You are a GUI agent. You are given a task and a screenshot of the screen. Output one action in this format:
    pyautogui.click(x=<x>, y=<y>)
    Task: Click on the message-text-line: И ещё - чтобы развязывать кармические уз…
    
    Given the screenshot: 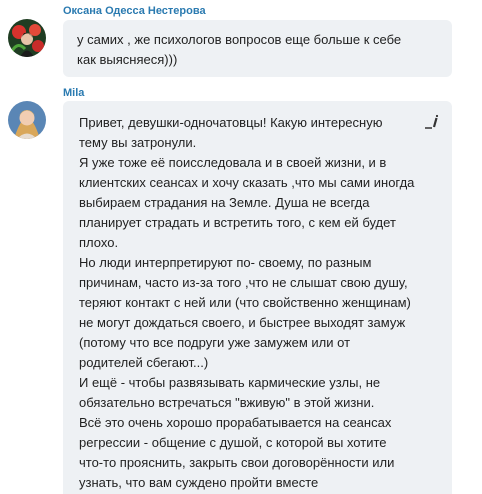 What is the action you would take?
    pyautogui.click(x=230, y=382)
    